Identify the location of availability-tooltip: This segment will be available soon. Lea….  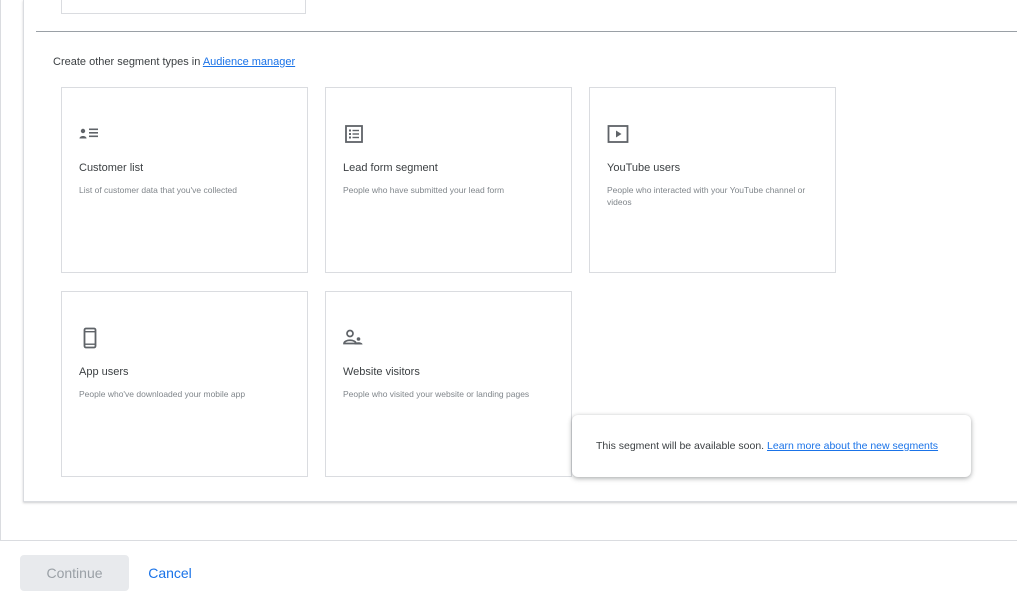
(771, 446).